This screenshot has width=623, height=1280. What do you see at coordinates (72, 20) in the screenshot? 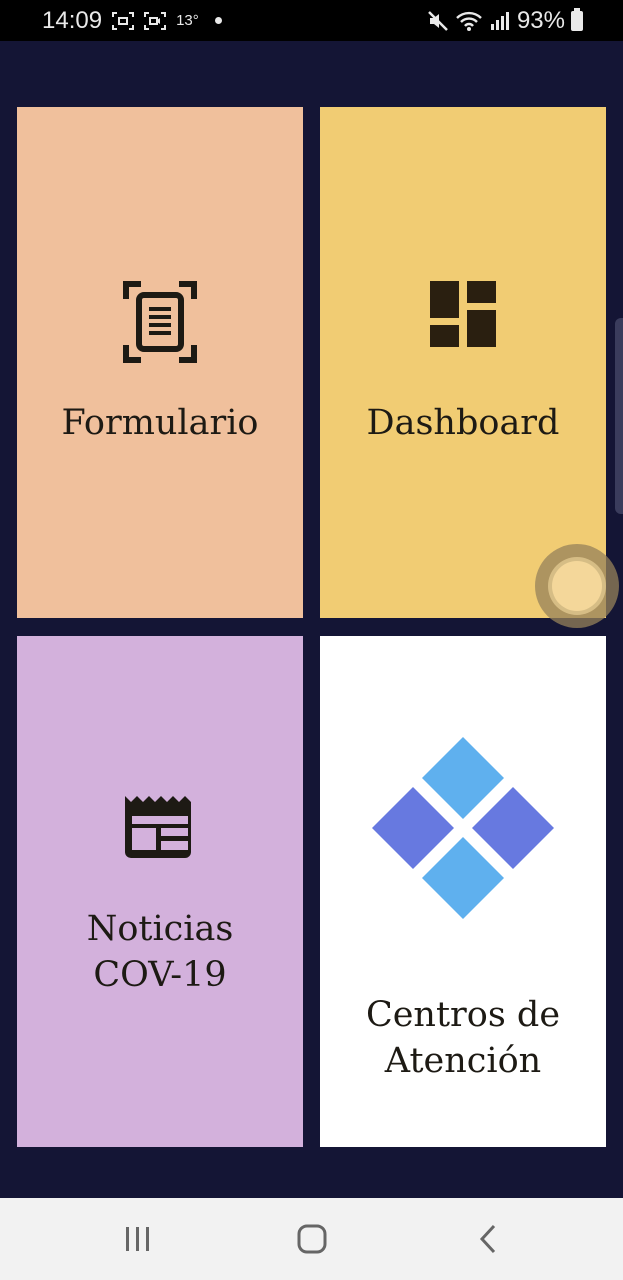
I see `status-time: 14:09` at bounding box center [72, 20].